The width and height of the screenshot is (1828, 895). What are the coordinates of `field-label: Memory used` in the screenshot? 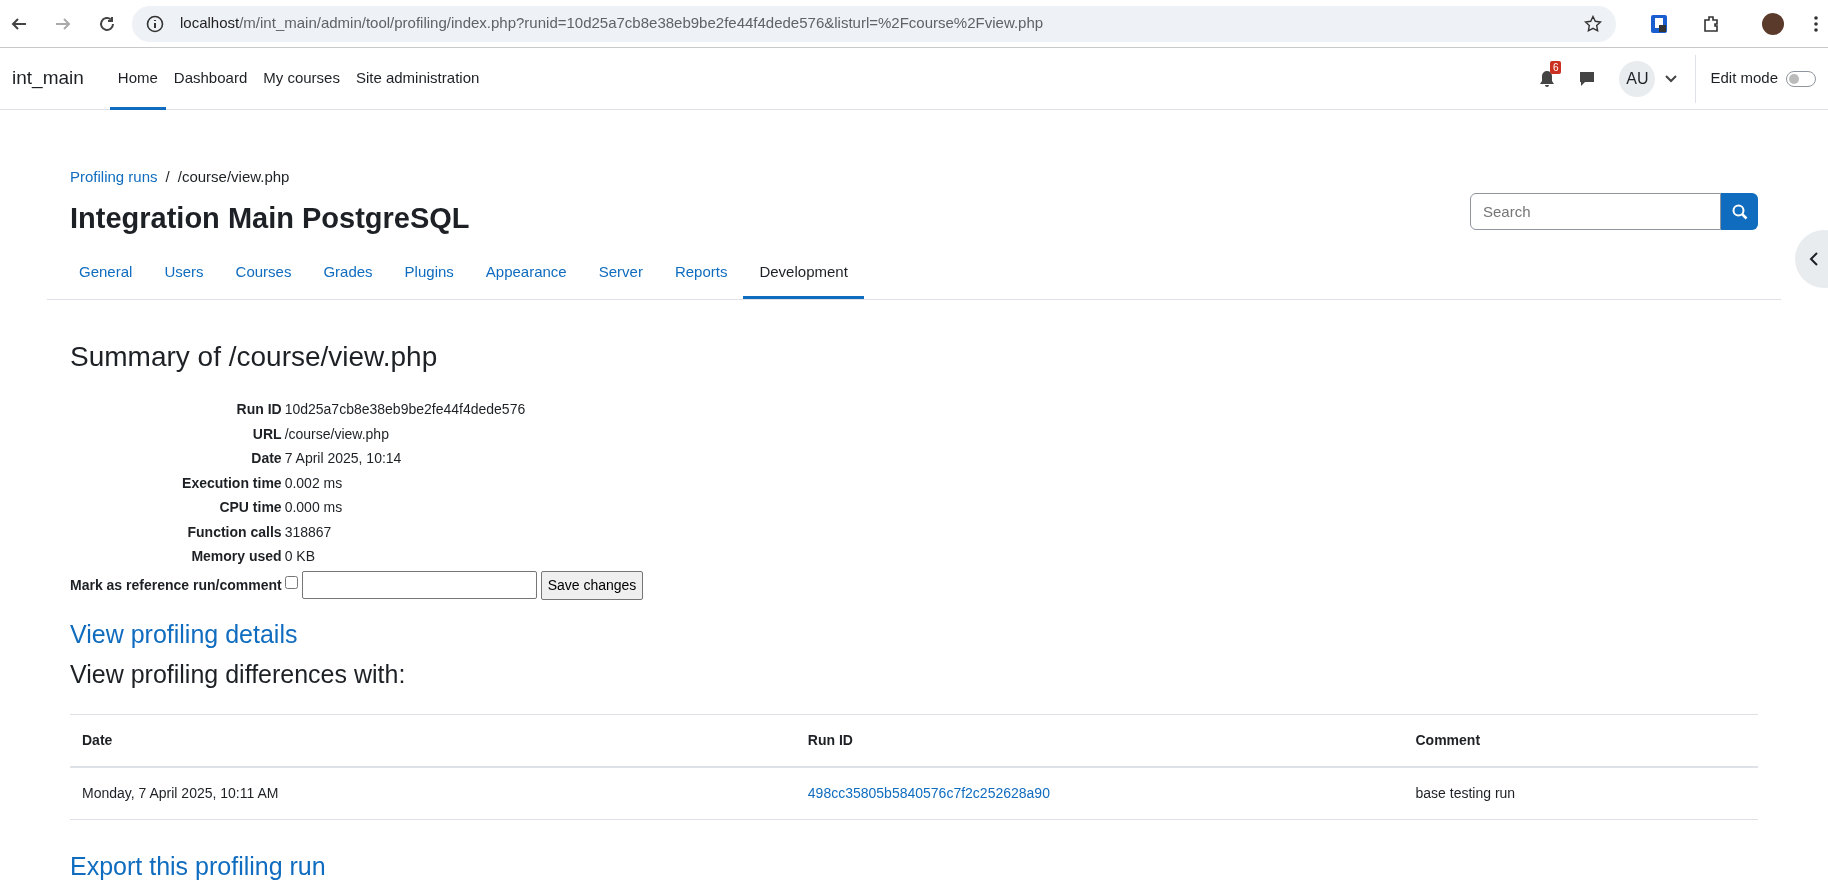 It's located at (236, 557).